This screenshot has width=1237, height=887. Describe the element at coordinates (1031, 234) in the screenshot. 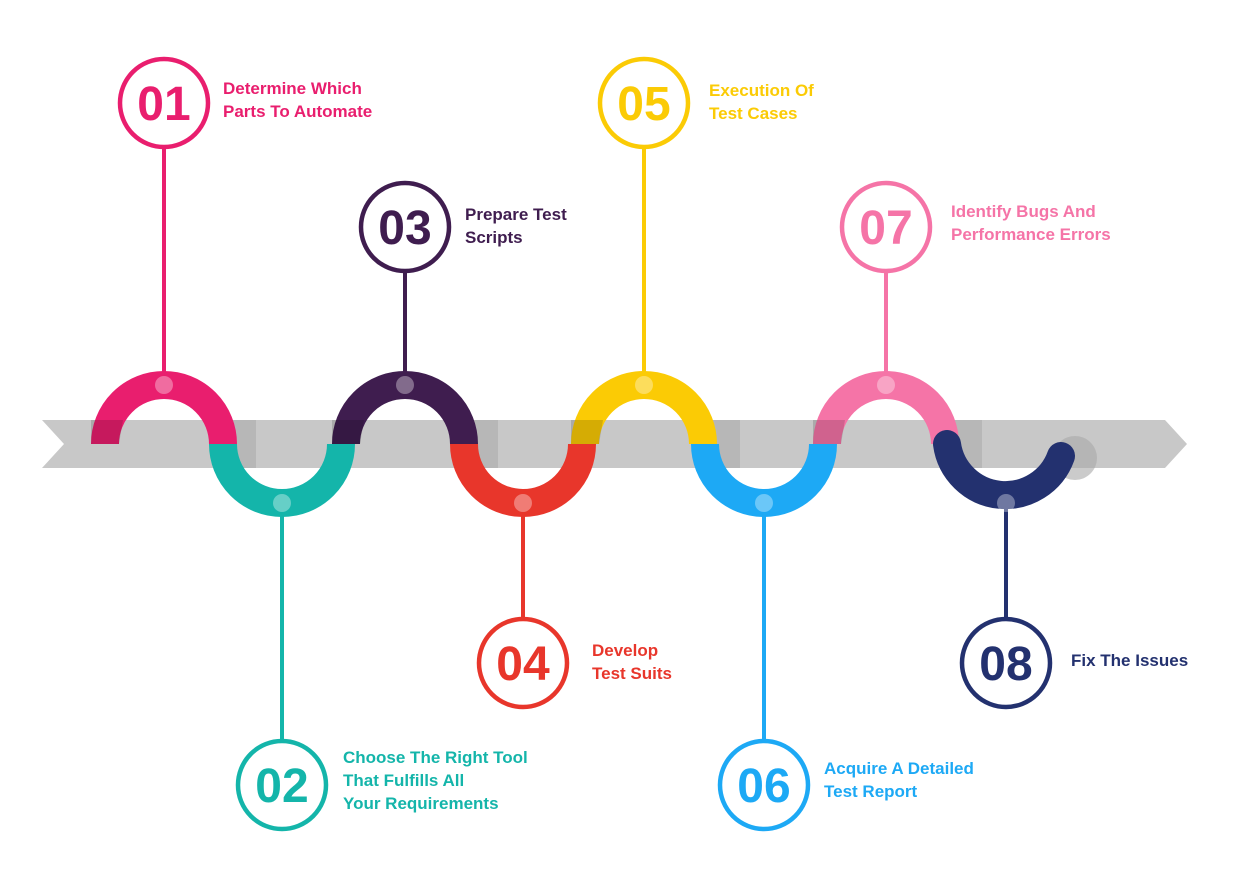

I see `step-label-line: Performance Errors` at that location.